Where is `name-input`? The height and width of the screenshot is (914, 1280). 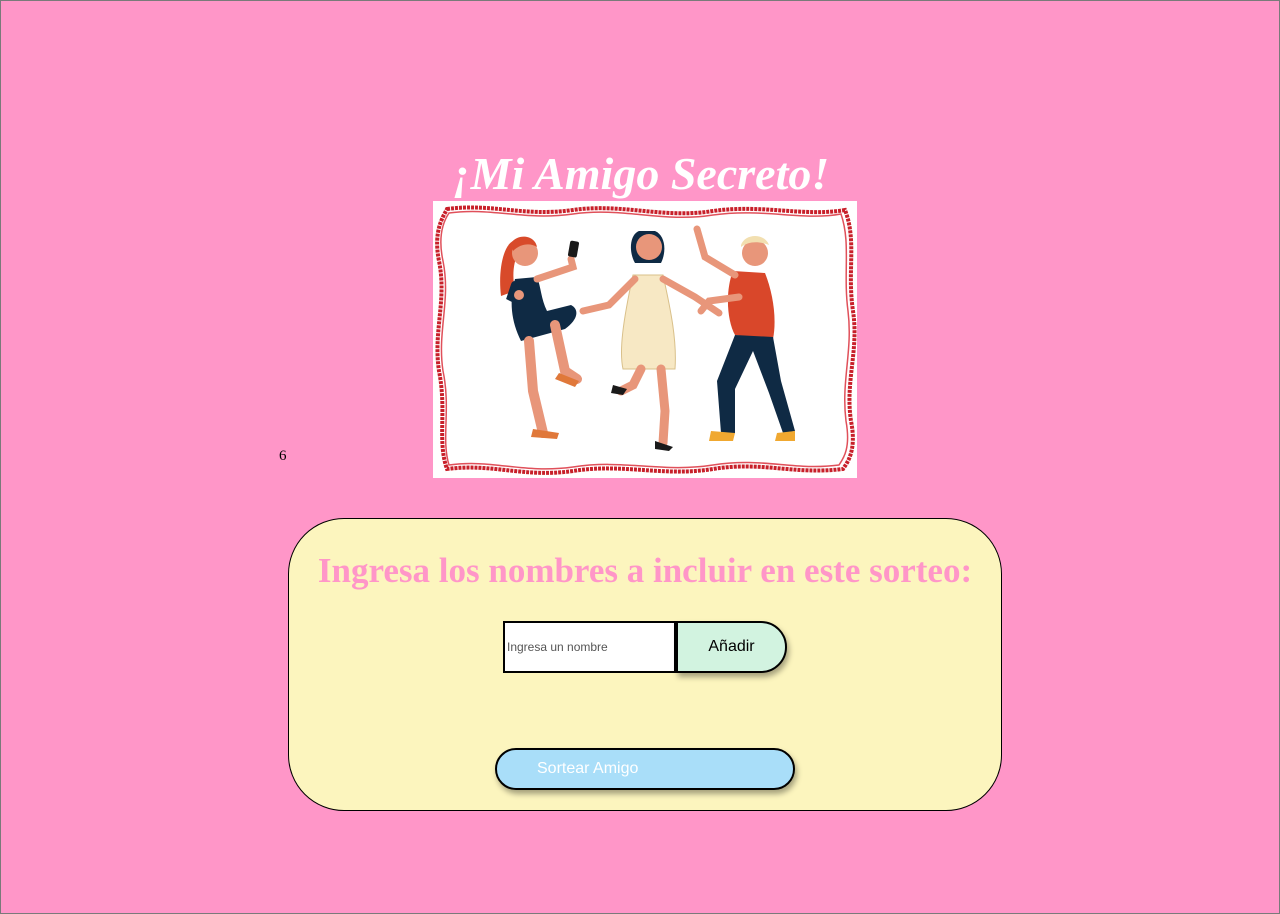
name-input is located at coordinates (589, 647).